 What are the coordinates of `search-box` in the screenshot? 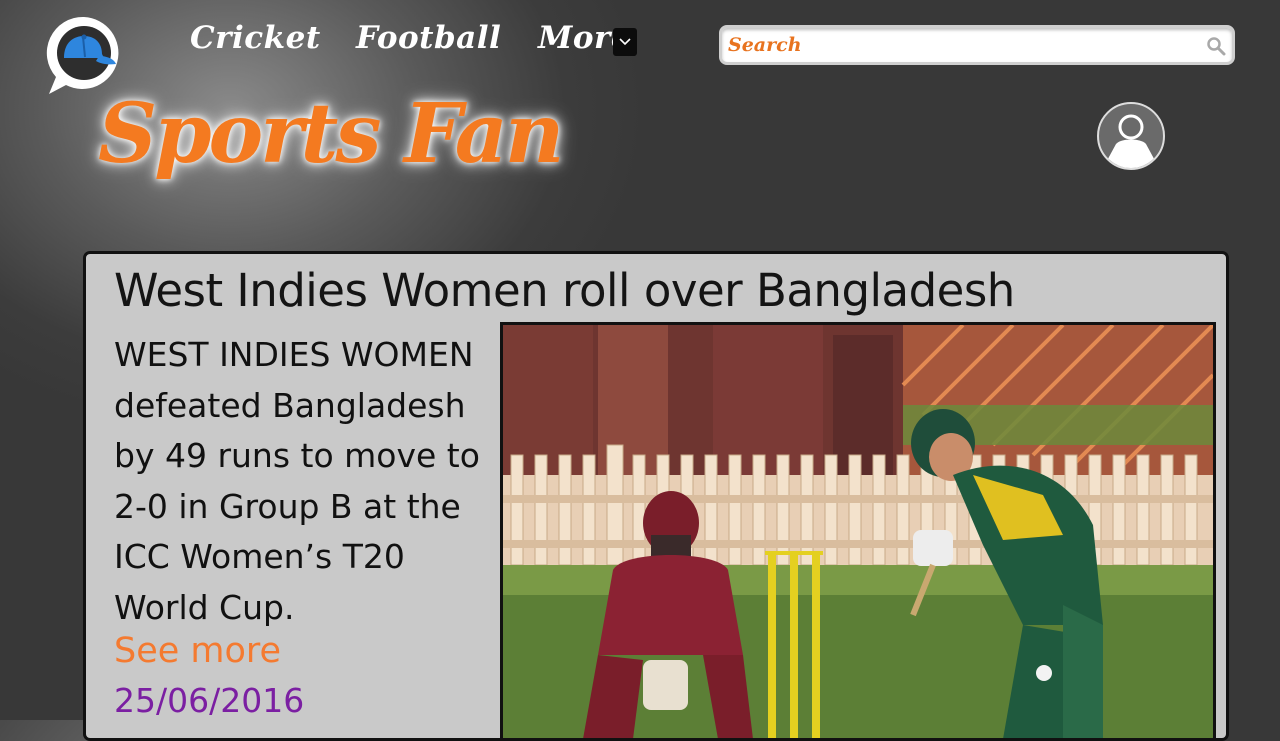 It's located at (977, 45).